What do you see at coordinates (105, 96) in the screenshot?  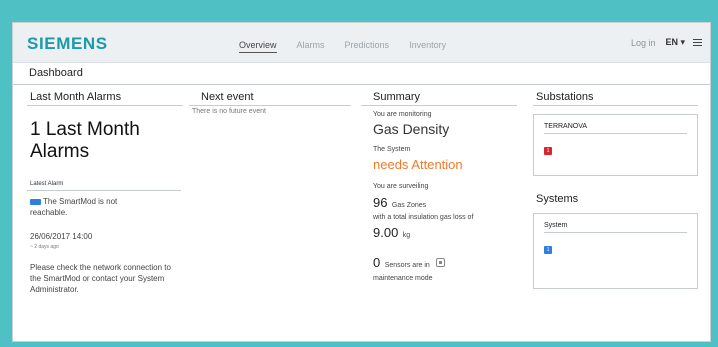 I see `last-month-alarms-header: Last Month Alarms` at bounding box center [105, 96].